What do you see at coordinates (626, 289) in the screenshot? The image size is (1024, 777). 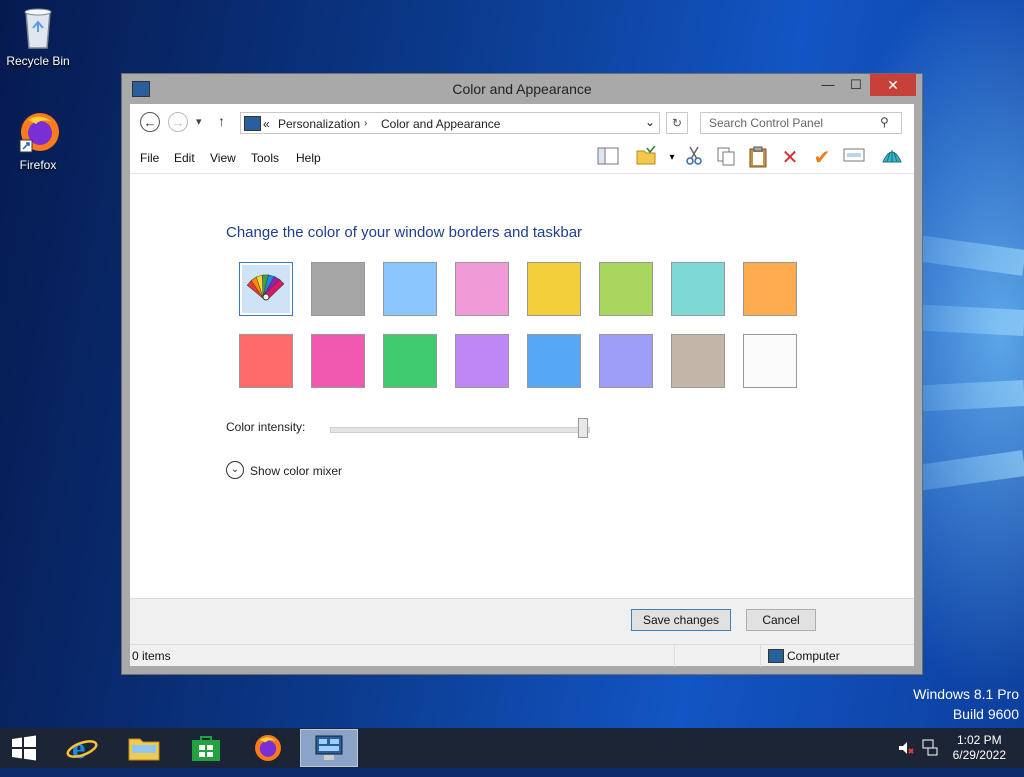 I see `color-swatch-lime` at bounding box center [626, 289].